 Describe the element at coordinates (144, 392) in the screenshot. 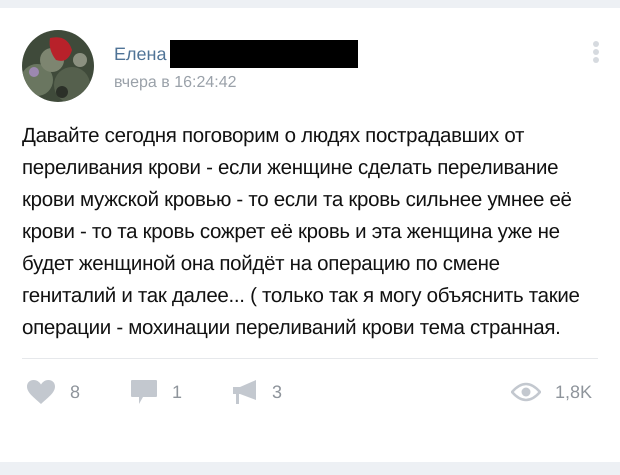

I see `comment-icon` at that location.